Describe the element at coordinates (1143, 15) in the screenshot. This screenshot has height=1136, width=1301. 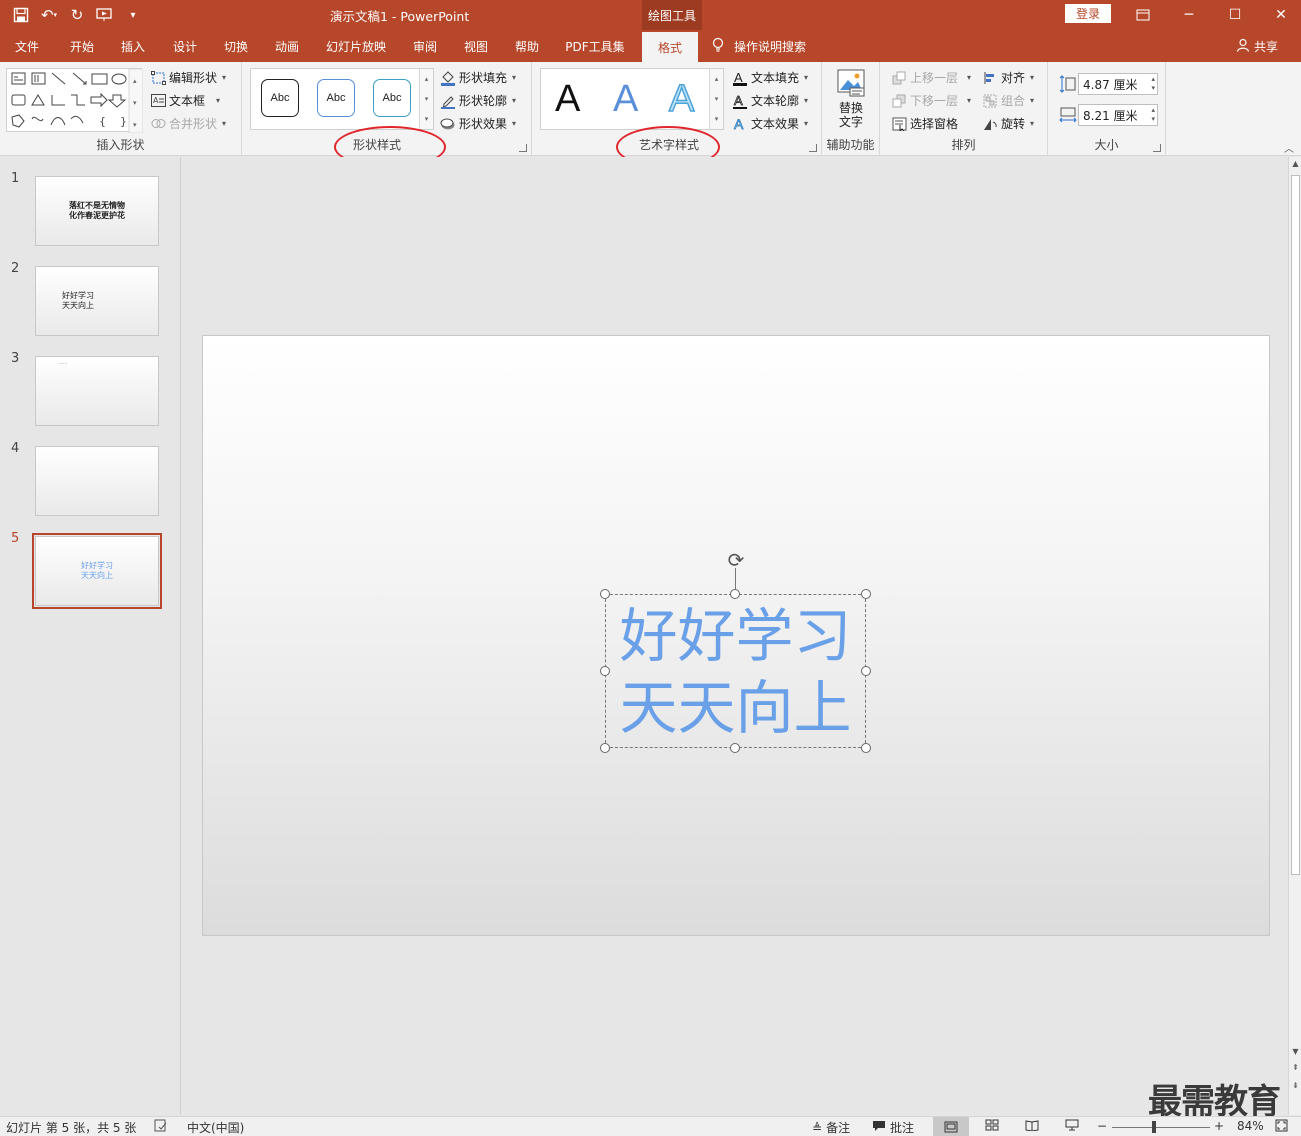
I see `ribbon-display-options-icon` at that location.